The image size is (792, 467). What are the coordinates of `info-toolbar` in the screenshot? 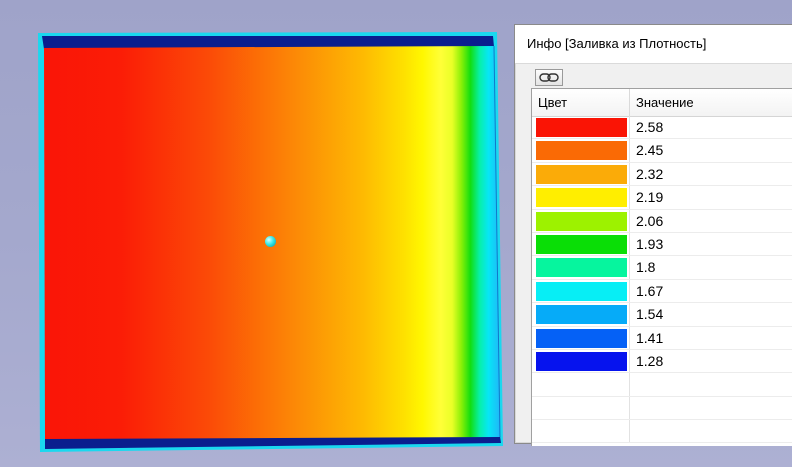 It's located at (661, 78).